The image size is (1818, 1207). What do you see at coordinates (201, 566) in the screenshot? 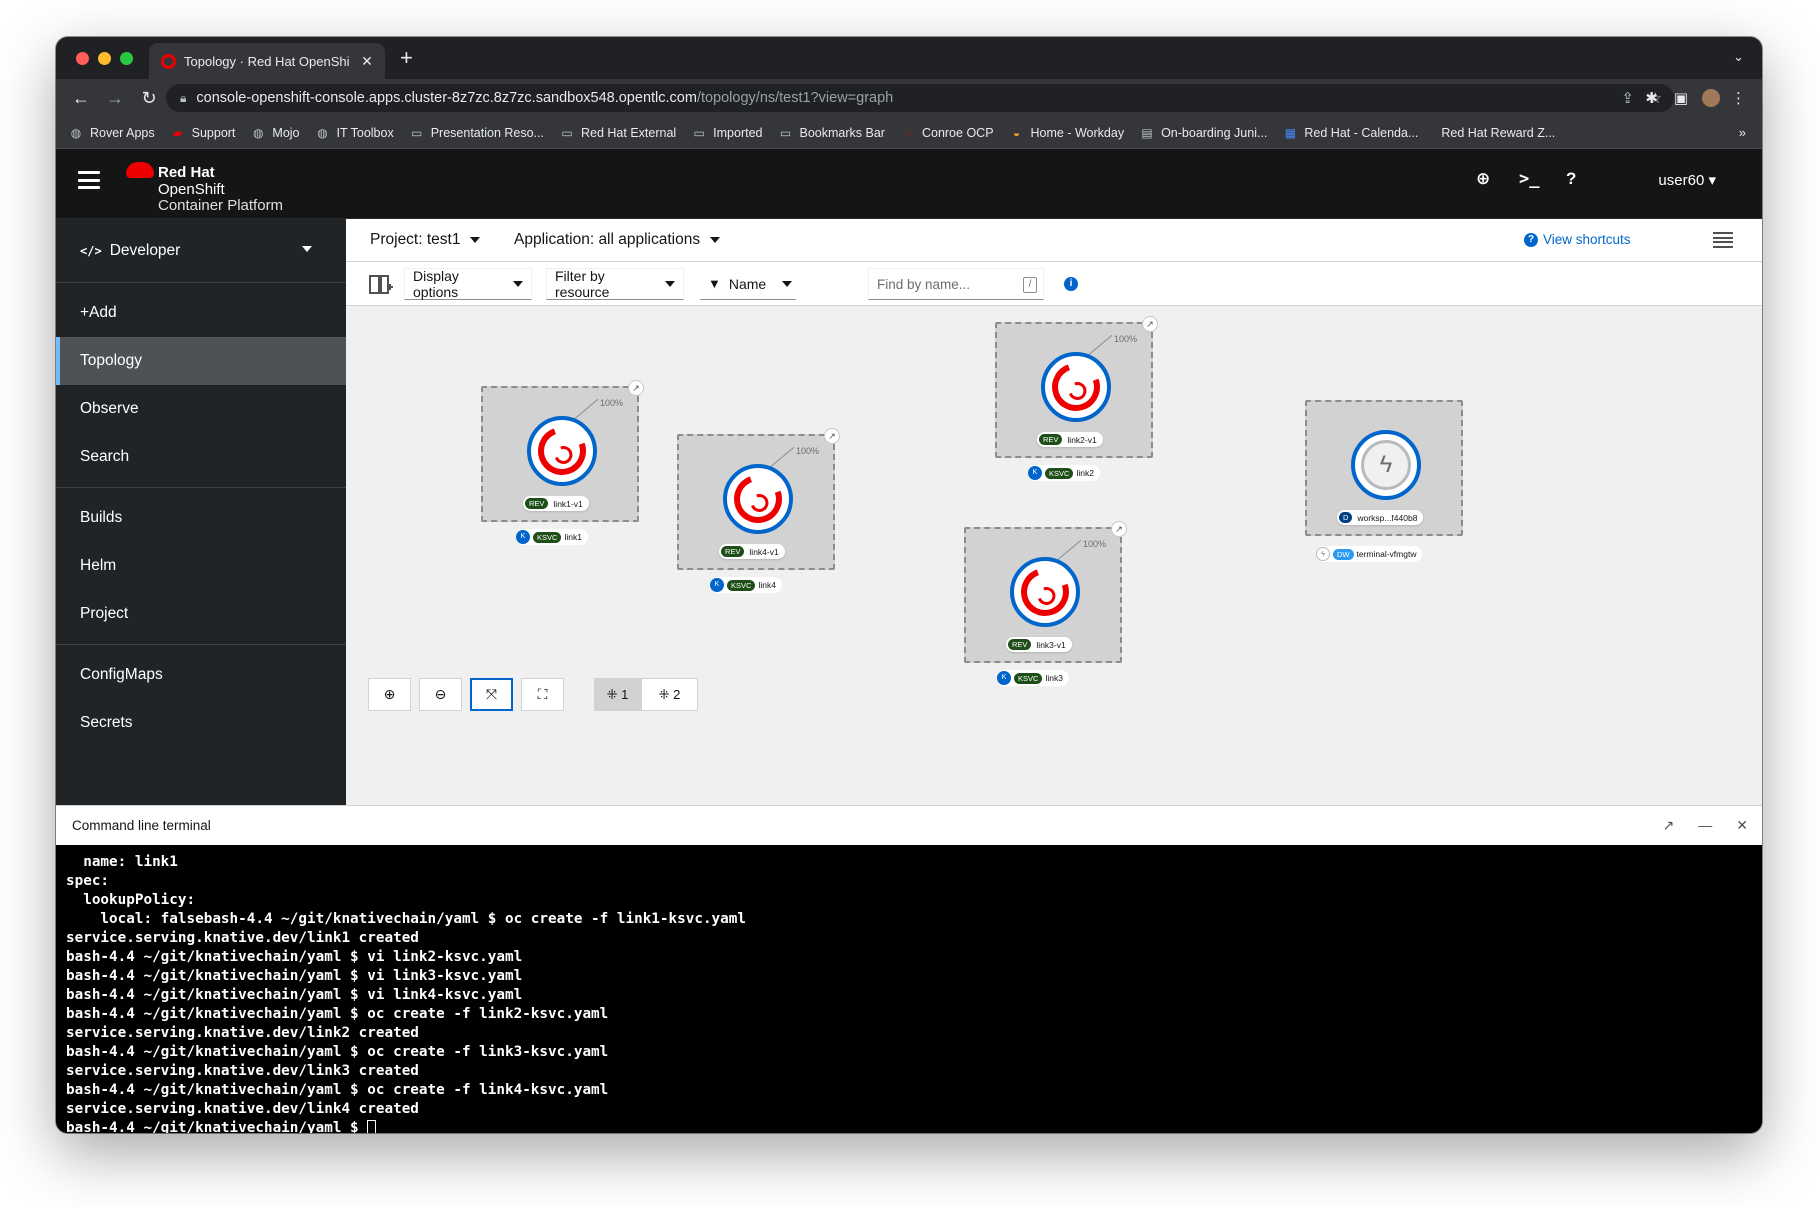
I see `sidebar-item-helm: Helm` at bounding box center [201, 566].